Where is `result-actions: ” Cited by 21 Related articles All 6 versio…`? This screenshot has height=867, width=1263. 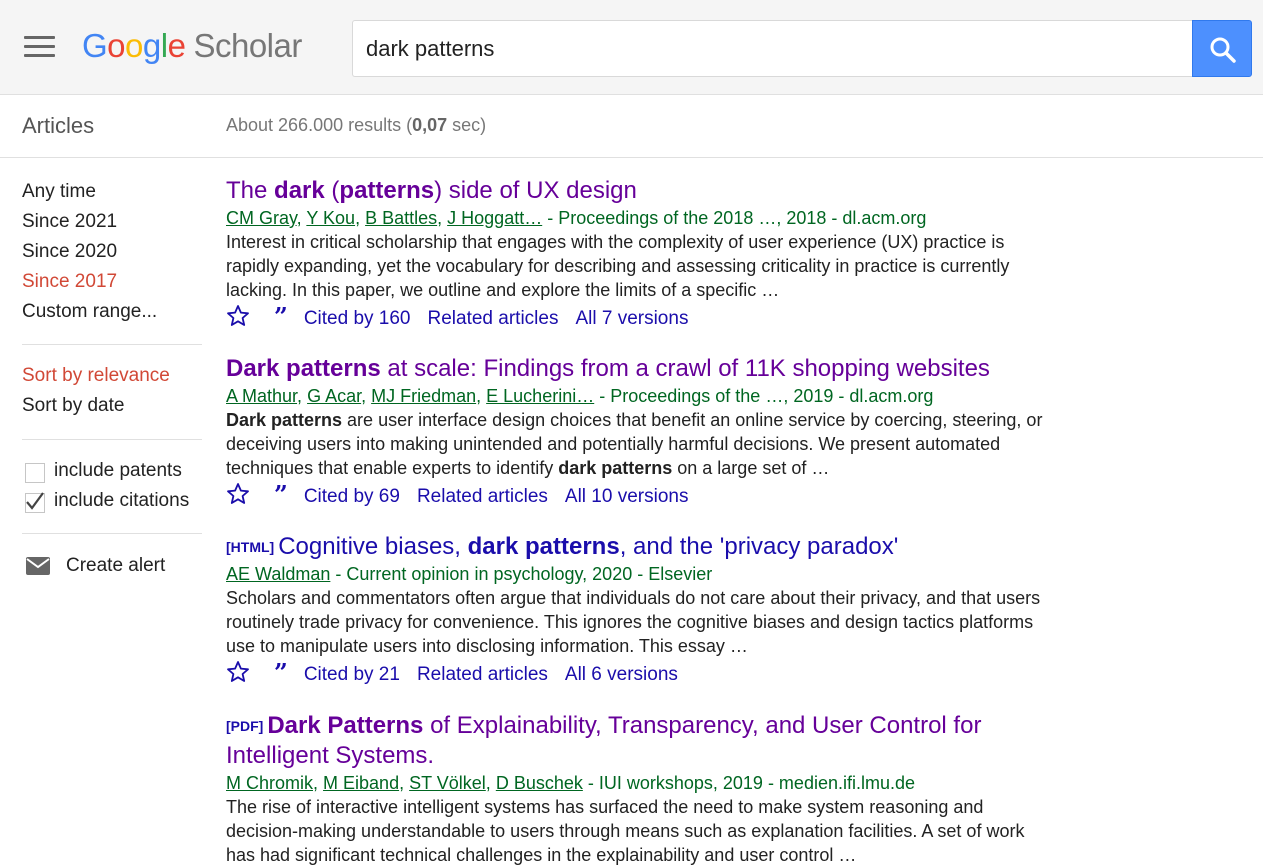 result-actions: ” Cited by 21 Related articles All 6 versio… is located at coordinates (641, 673).